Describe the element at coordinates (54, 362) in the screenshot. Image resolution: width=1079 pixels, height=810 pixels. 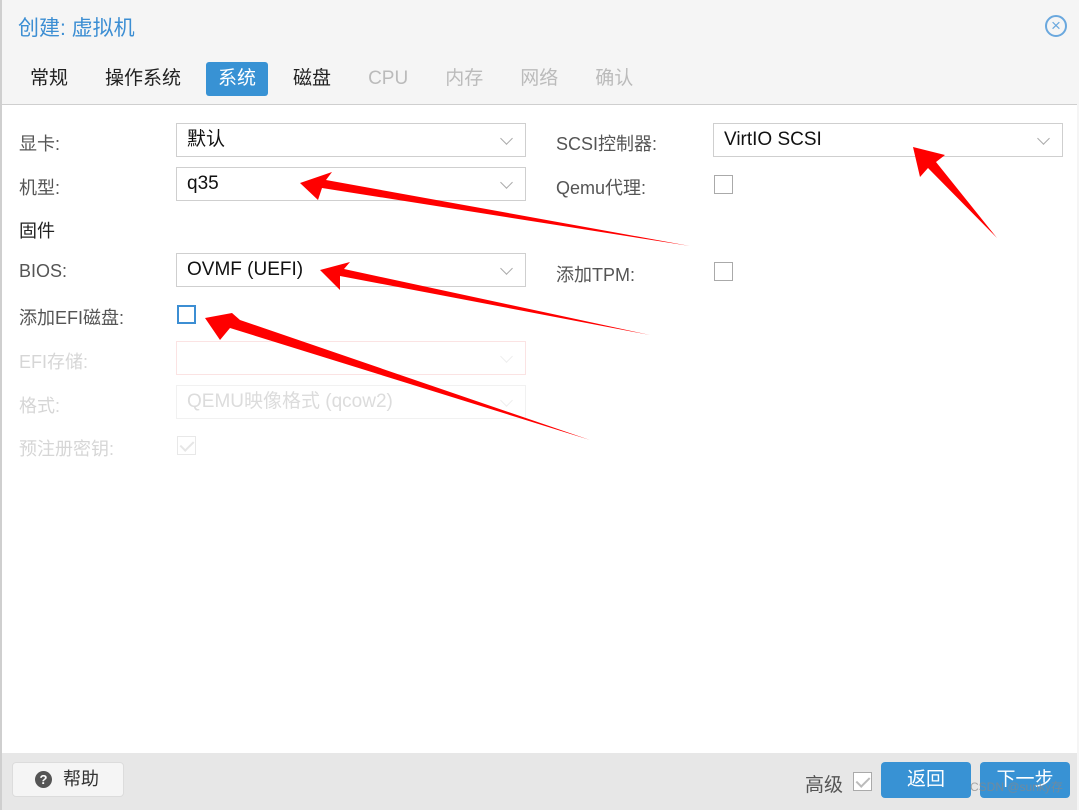
I see `efi-storage-label: EFI存储:` at that location.